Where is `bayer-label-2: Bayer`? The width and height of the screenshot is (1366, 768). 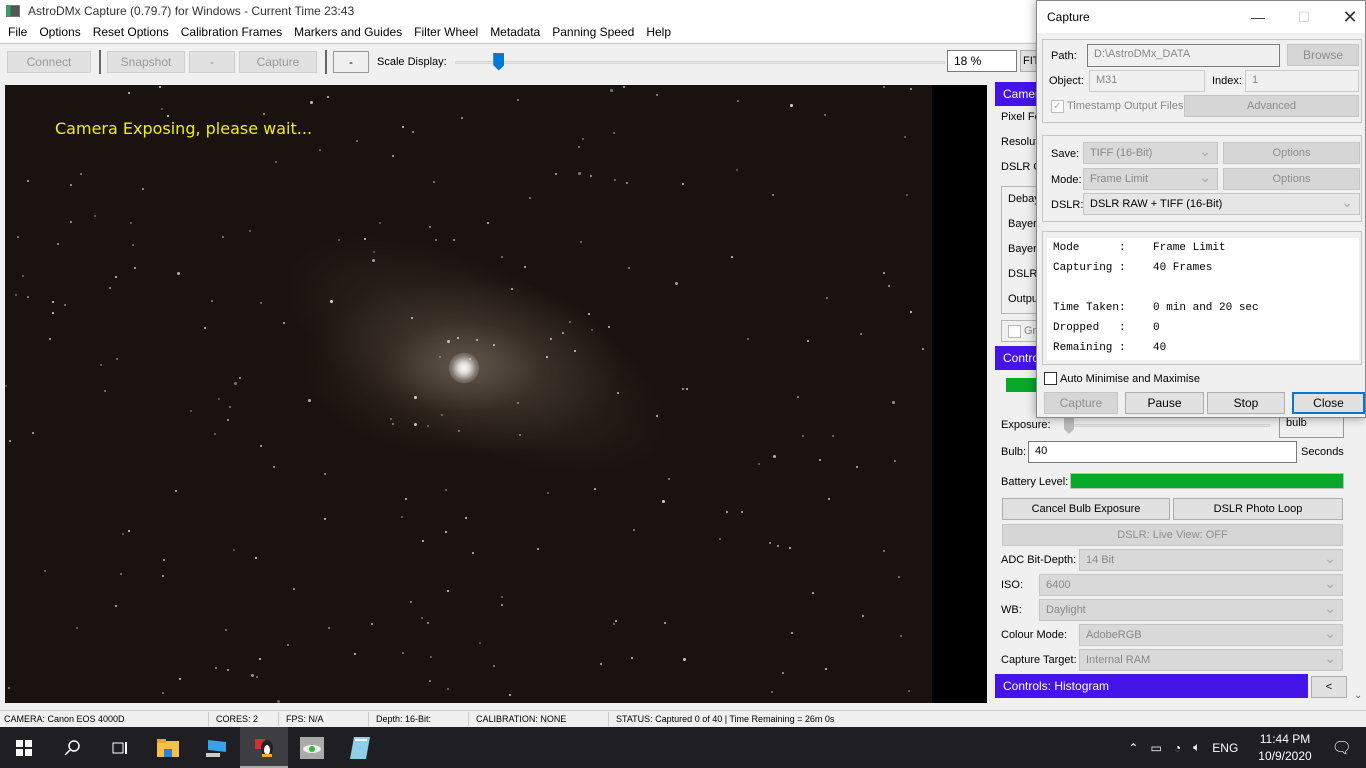 bayer-label-2: Bayer is located at coordinates (1022, 249).